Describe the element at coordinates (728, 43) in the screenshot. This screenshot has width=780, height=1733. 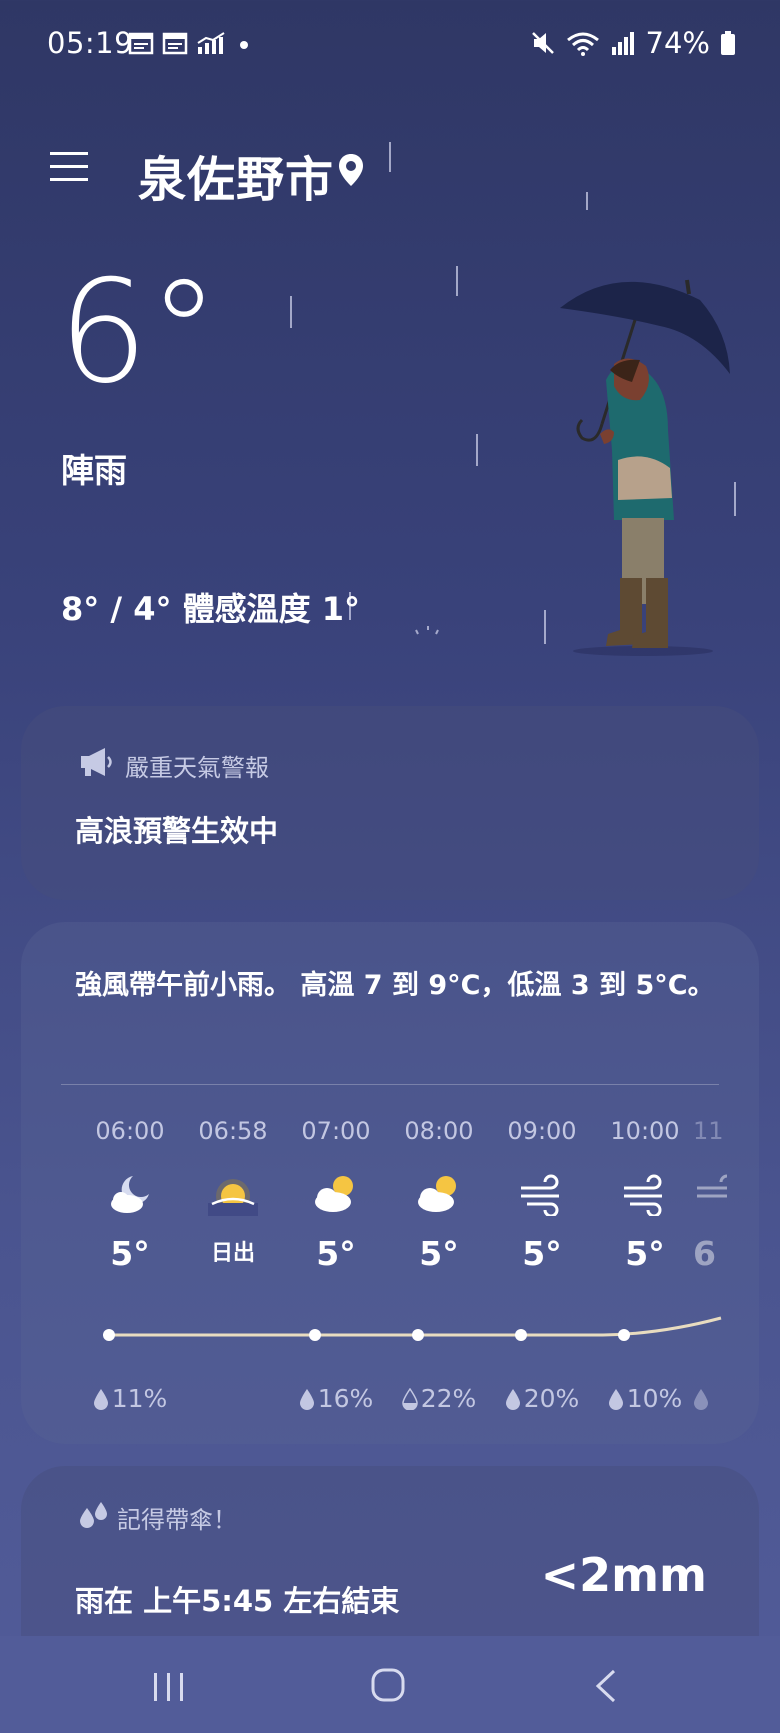
I see `battery-icon` at that location.